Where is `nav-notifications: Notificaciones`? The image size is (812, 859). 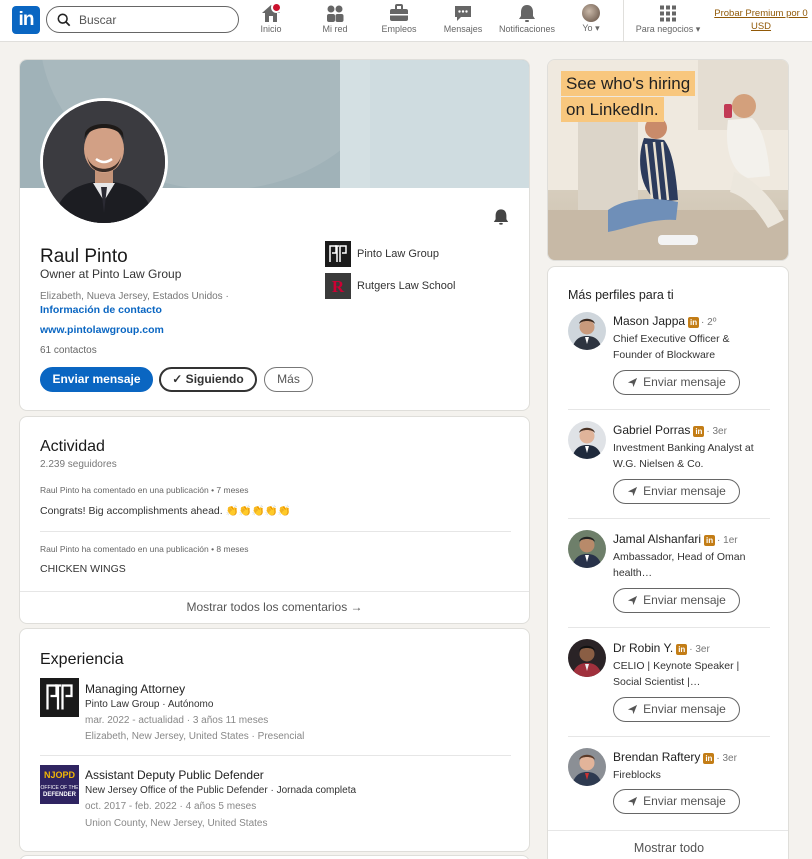
nav-notifications: Notificaciones is located at coordinates (527, 21).